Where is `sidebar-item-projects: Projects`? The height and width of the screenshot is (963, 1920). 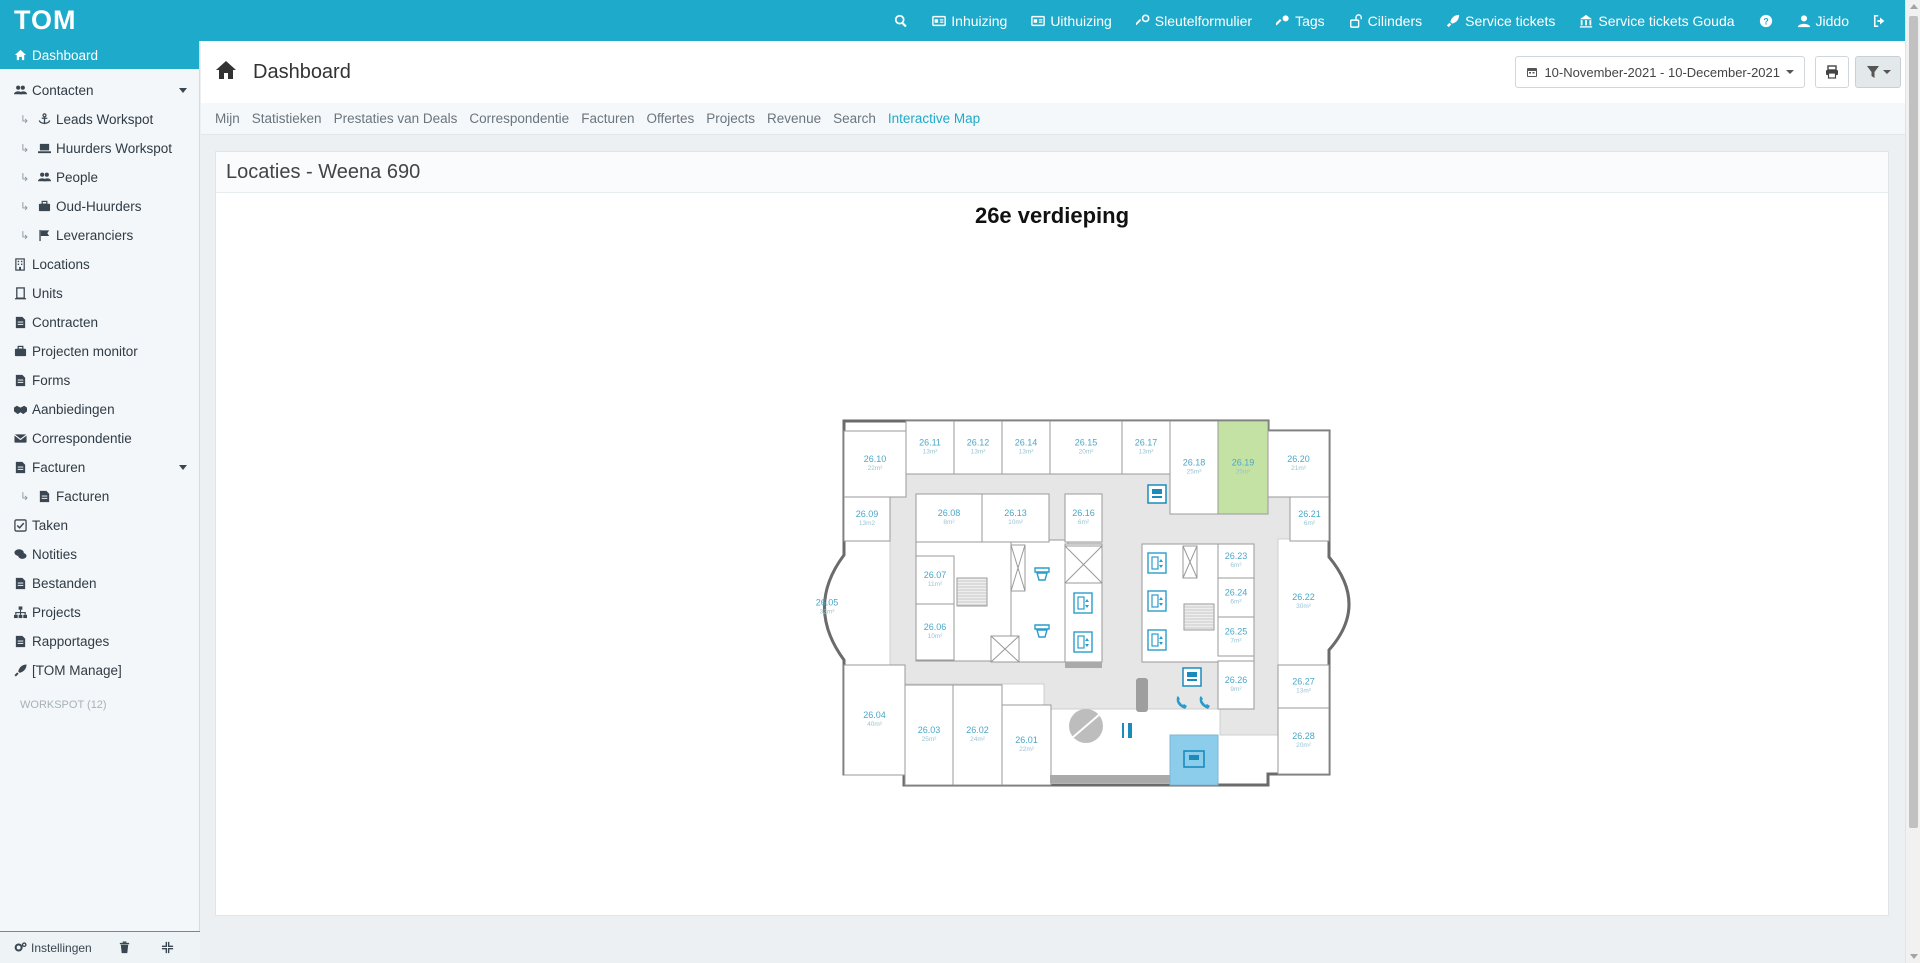
sidebar-item-projects: Projects is located at coordinates (99, 612).